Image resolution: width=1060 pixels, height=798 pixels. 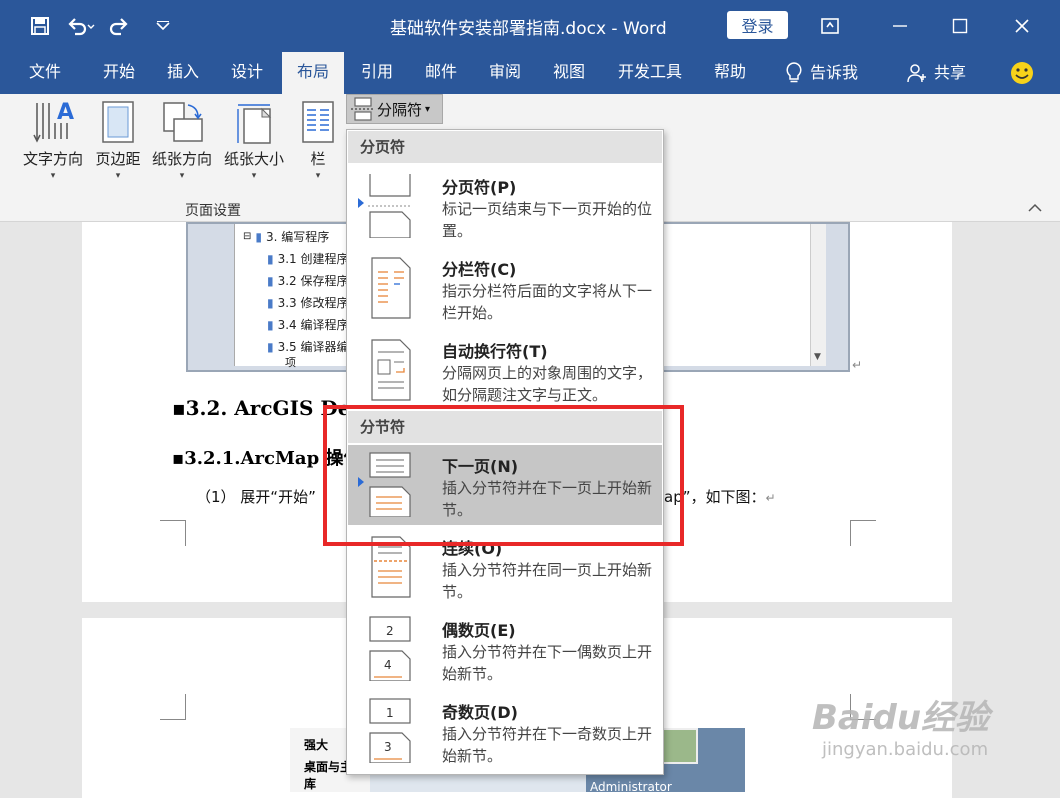 I want to click on paragraph-mark-icon: ↵, so click(x=857, y=365).